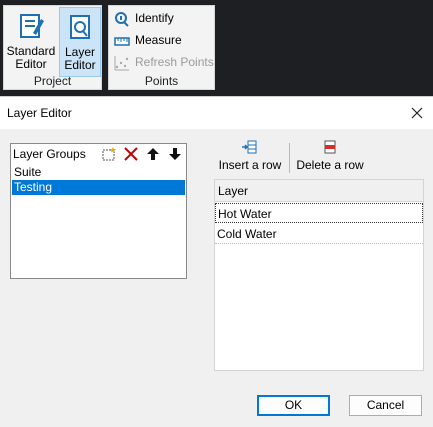  I want to click on points-group-label: Points, so click(161, 81).